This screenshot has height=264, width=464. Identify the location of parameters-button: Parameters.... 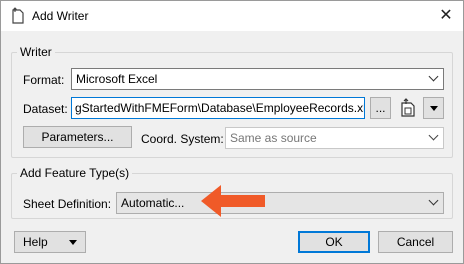
(77, 137).